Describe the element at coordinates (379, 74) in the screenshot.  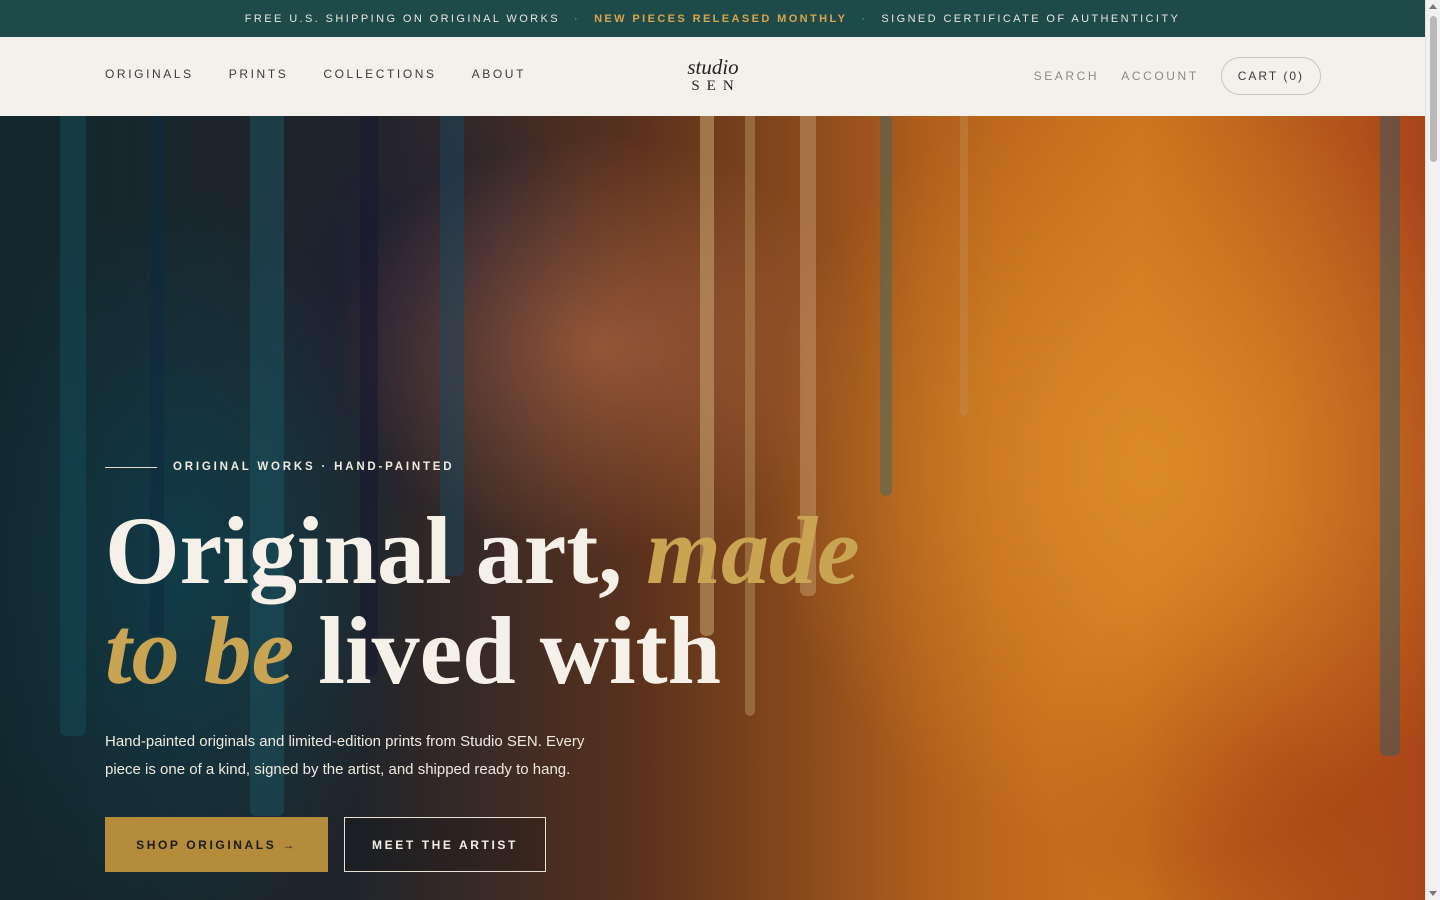
I see `nav-collections: COLLECTIONS` at that location.